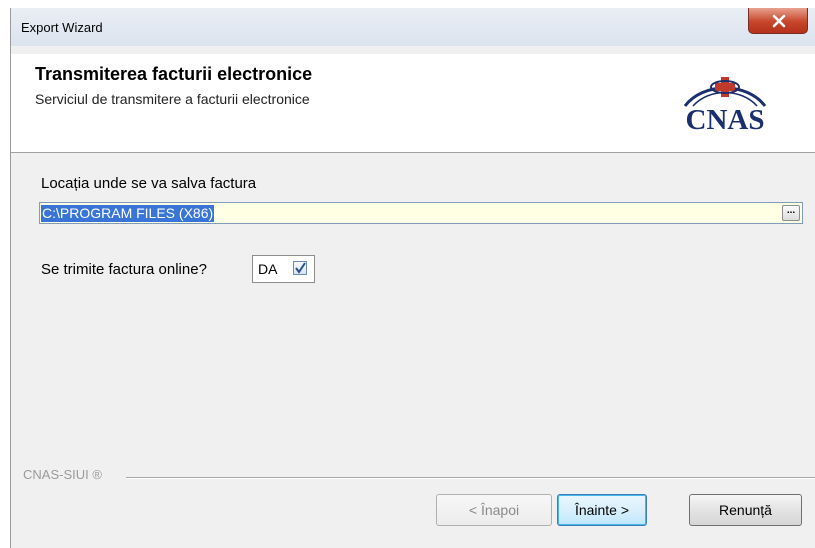 This screenshot has height=548, width=815. What do you see at coordinates (128, 213) in the screenshot?
I see `location-value: C:\PROGRAM FILES (X86)` at bounding box center [128, 213].